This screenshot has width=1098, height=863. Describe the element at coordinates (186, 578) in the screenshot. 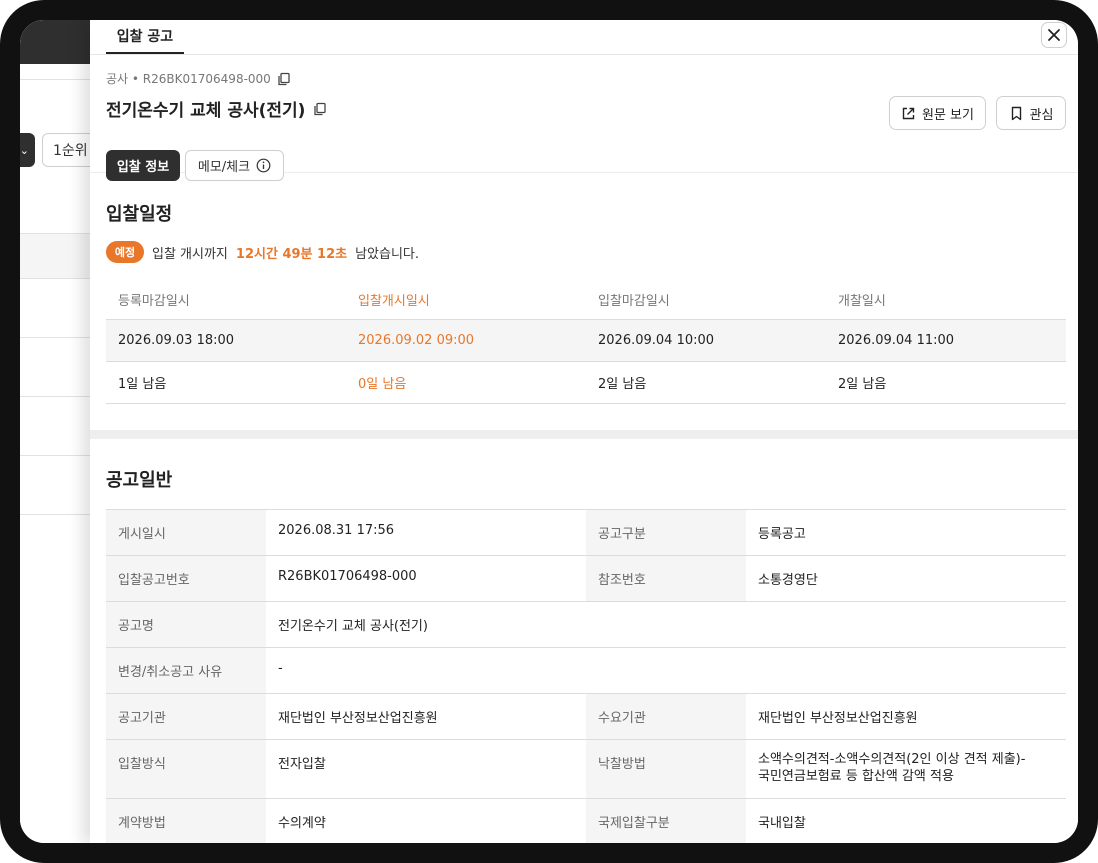

I see `info-label: 입찰공고번호` at that location.